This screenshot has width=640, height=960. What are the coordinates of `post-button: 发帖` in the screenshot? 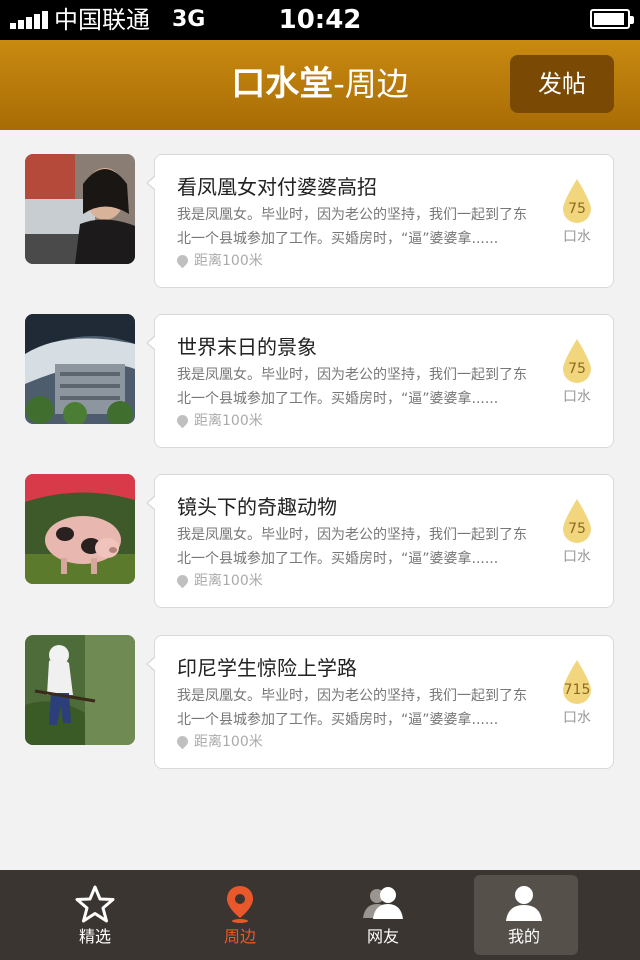 It's located at (562, 84).